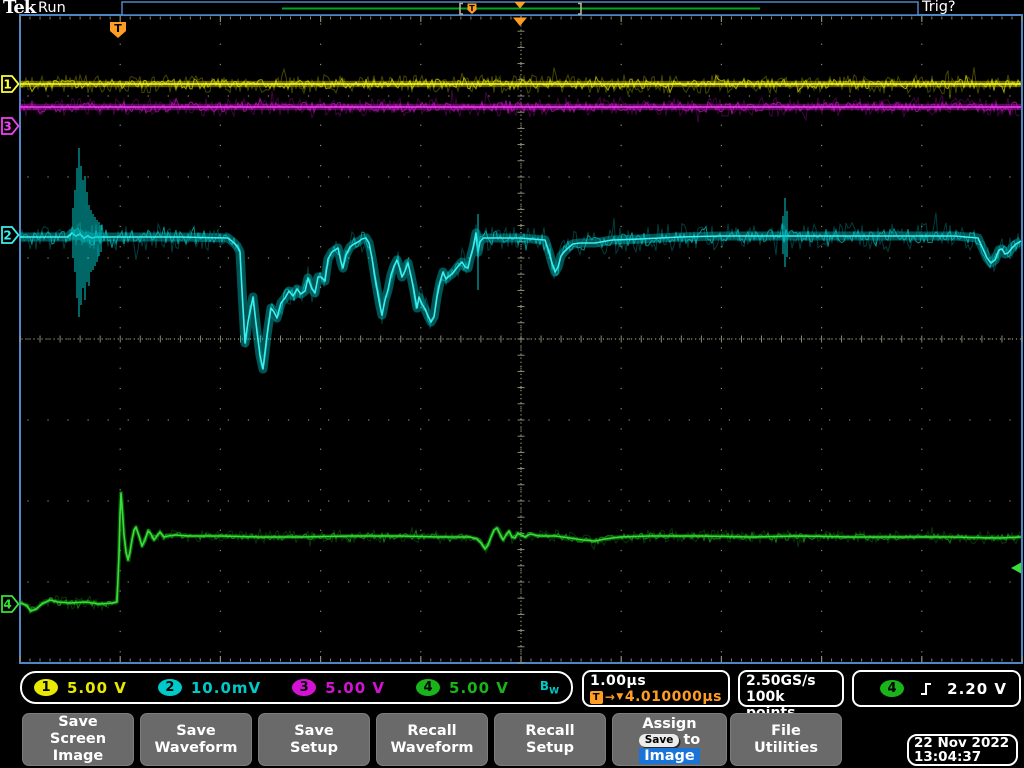 This screenshot has width=1024, height=768. Describe the element at coordinates (791, 695) in the screenshot. I see `acquisition-readout: 2.50GS/s 100k points` at that location.